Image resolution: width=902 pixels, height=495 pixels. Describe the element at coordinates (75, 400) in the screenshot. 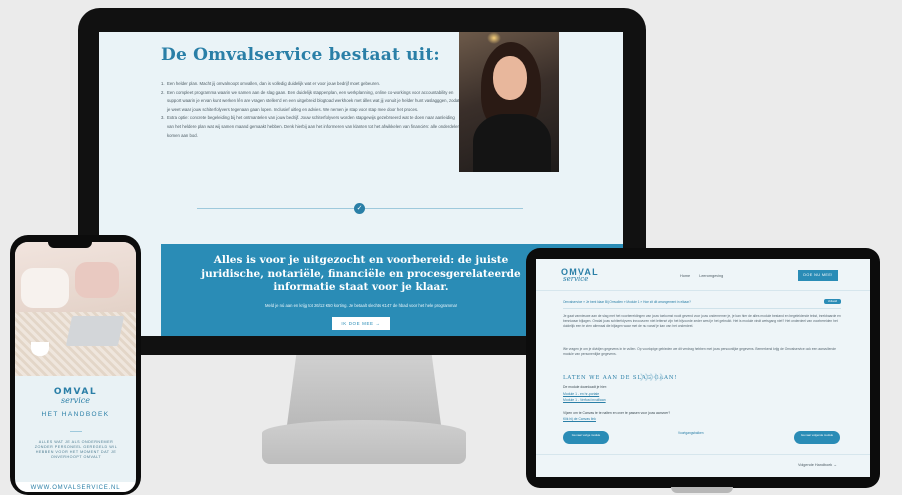

I see `phone-logo-sub: service` at that location.